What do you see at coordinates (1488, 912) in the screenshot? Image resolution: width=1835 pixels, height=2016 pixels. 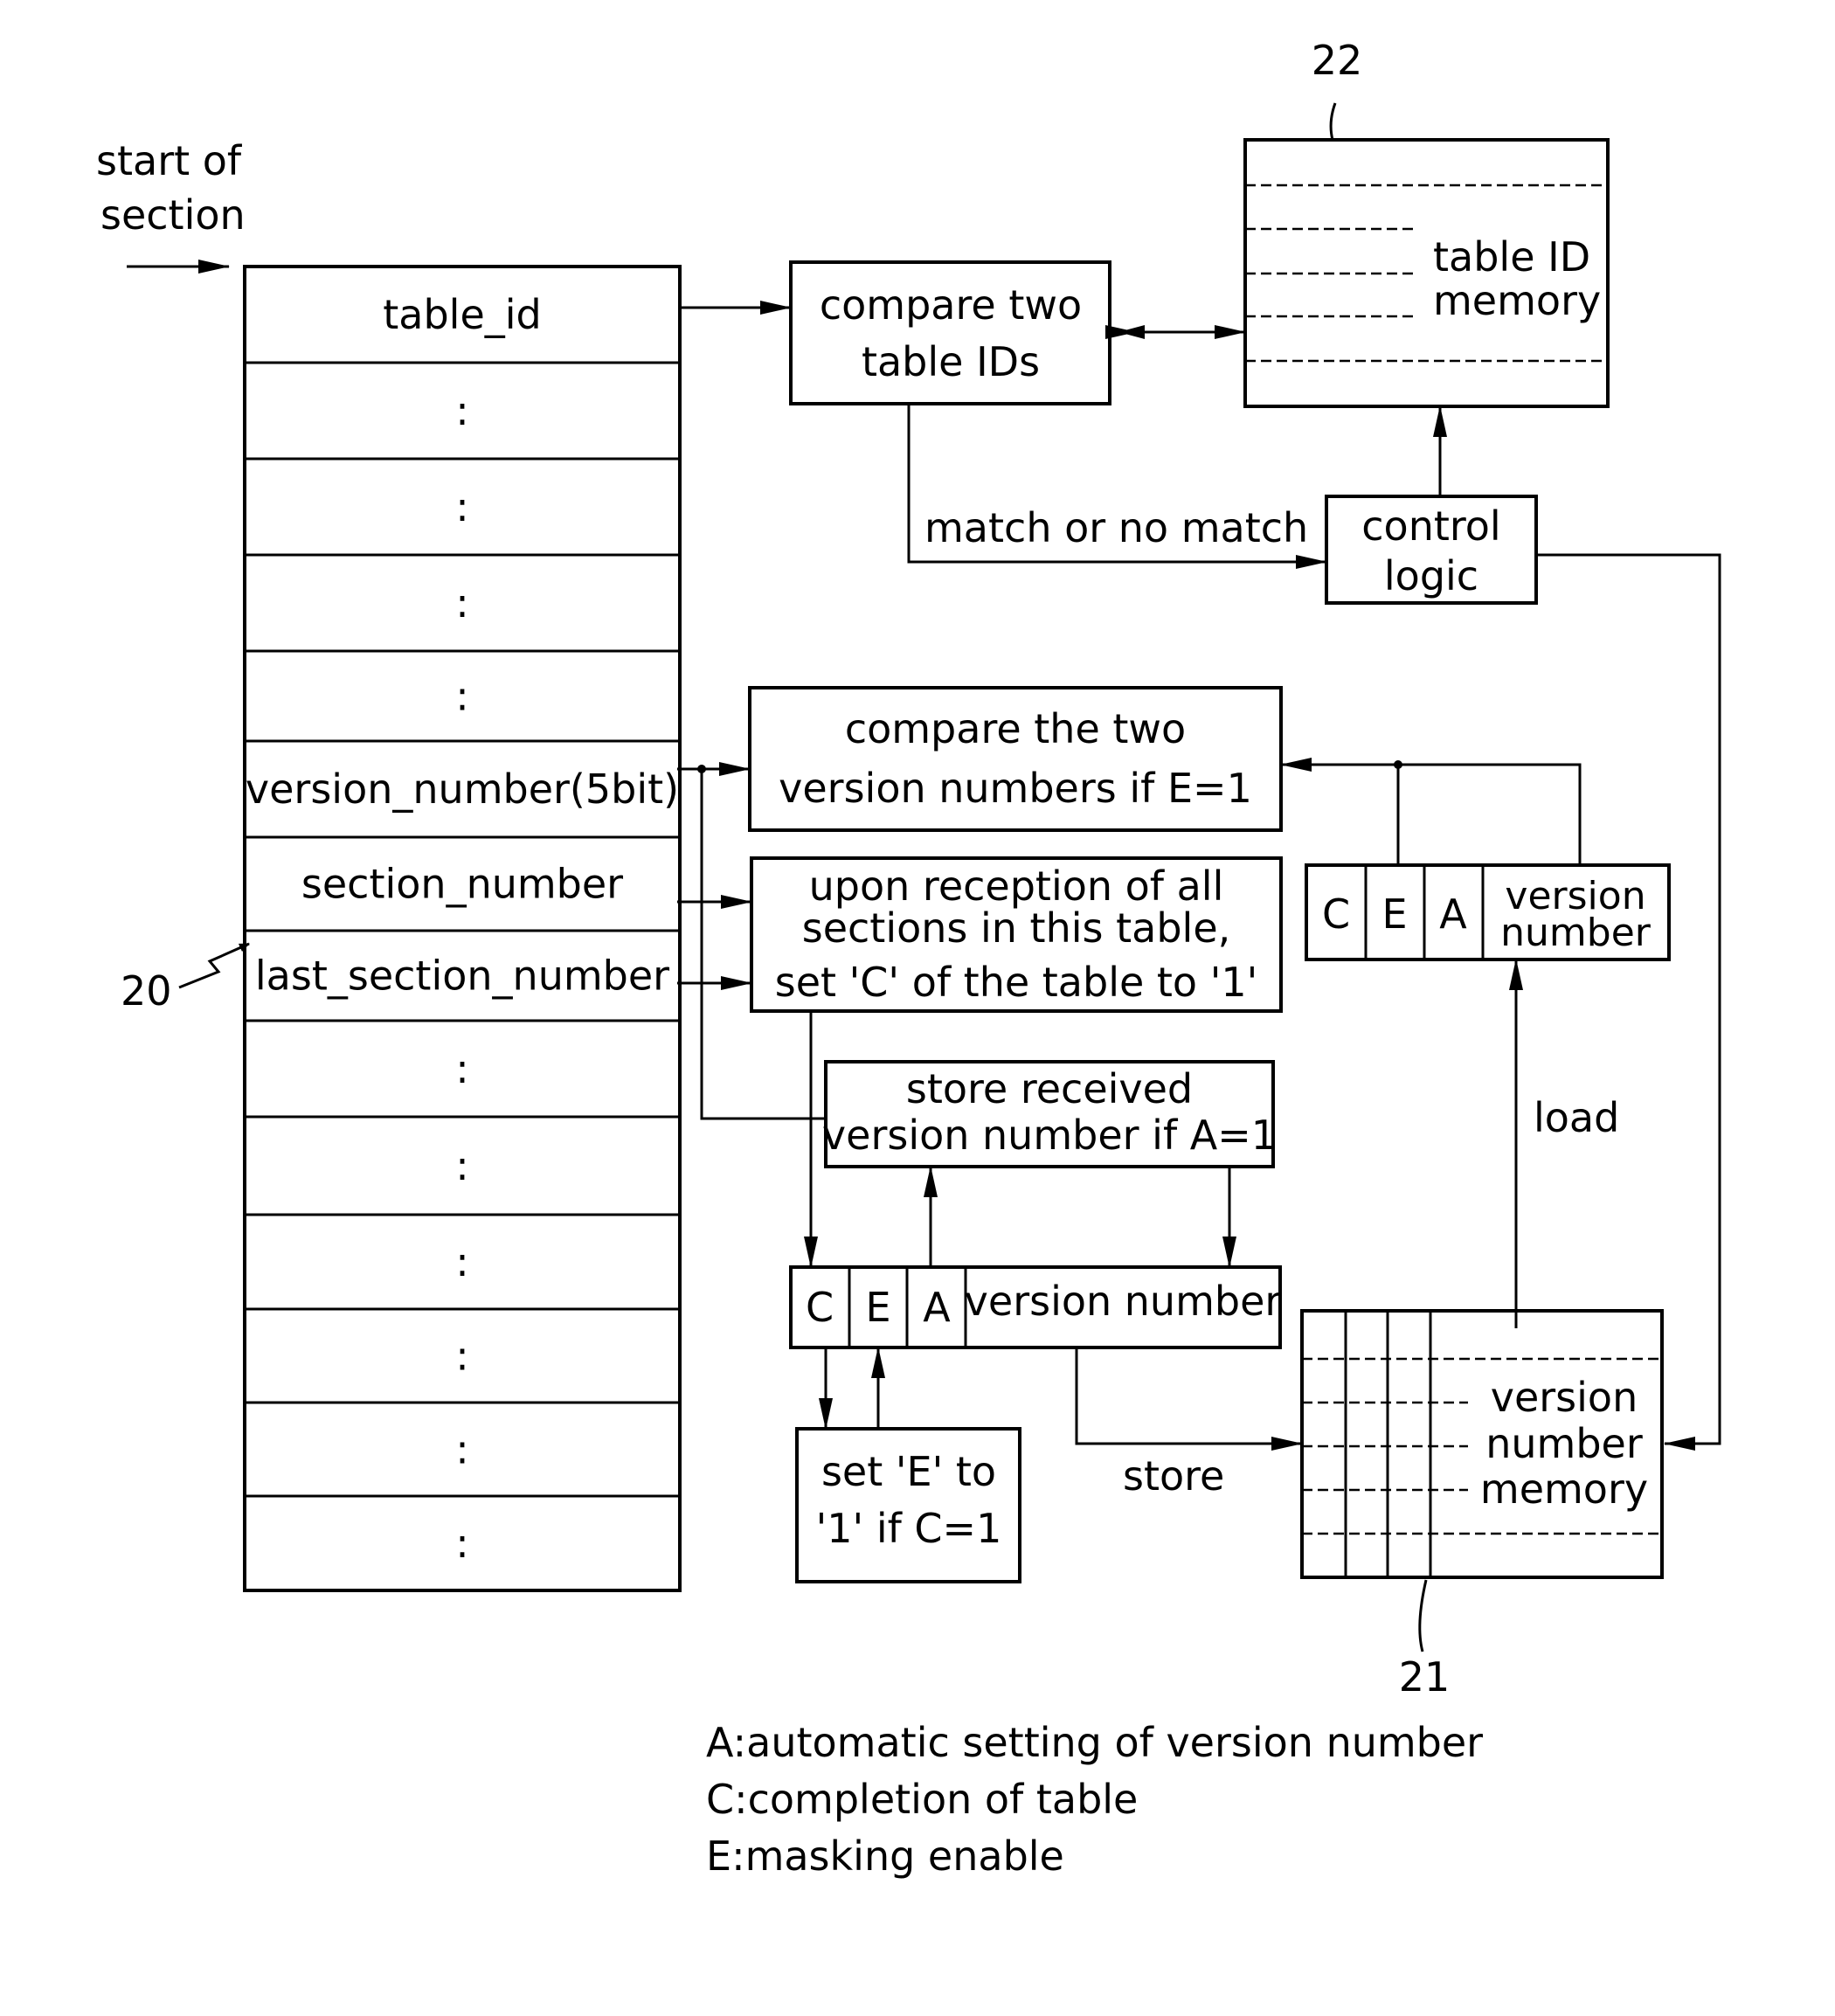 I see `upper-register: C E A version number` at bounding box center [1488, 912].